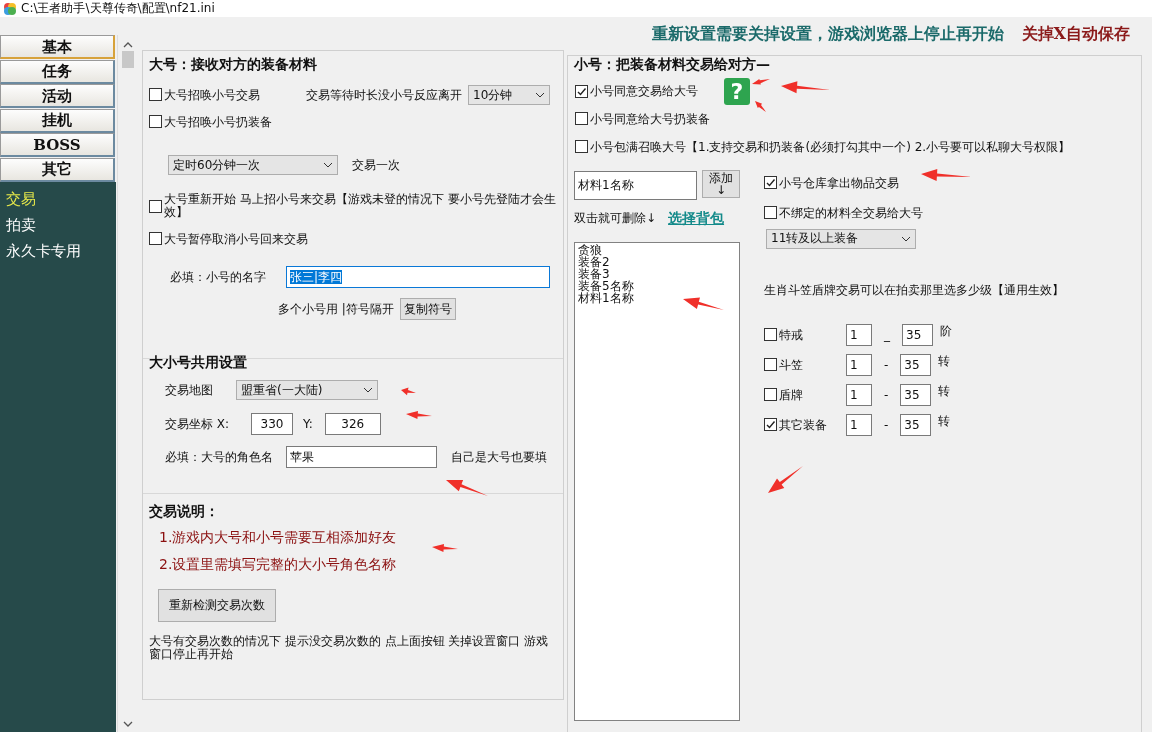  I want to click on group-title: 大小号共用设置, so click(198, 362).